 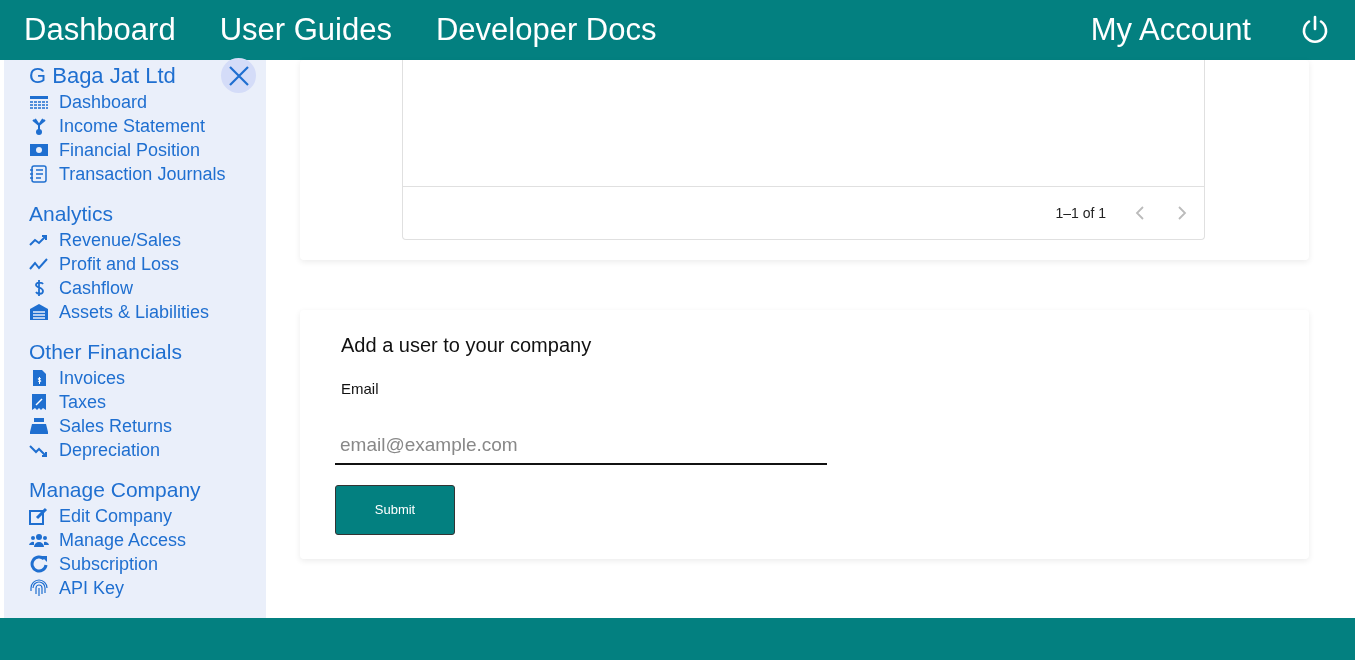 What do you see at coordinates (115, 490) in the screenshot?
I see `sidebar-heading: Manage Company` at bounding box center [115, 490].